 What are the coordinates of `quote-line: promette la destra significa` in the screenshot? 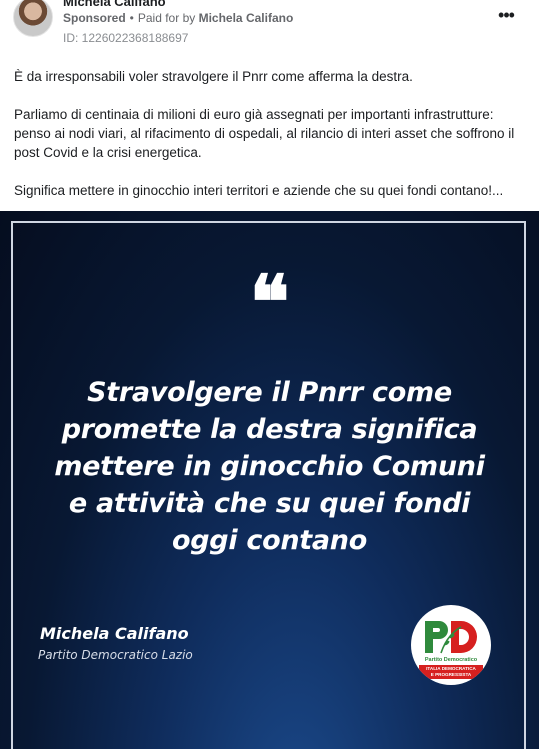 It's located at (269, 429).